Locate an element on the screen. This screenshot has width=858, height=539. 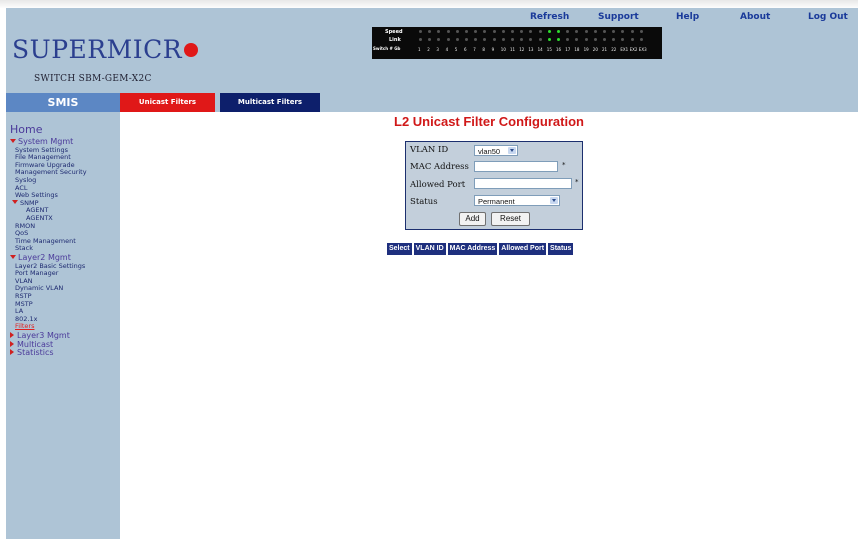
nav-refresh: Refresh is located at coordinates (549, 17).